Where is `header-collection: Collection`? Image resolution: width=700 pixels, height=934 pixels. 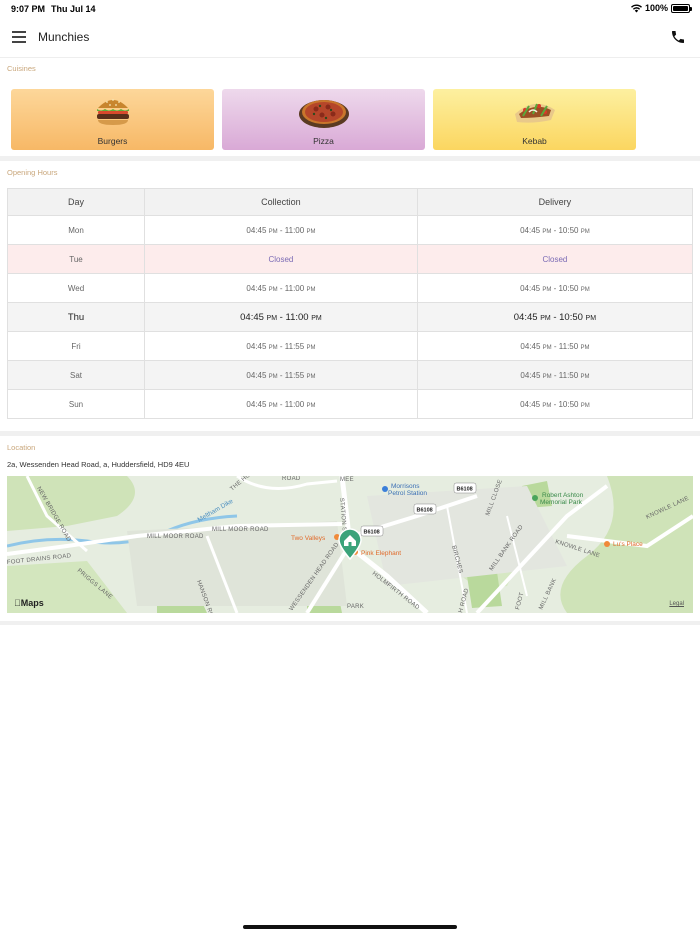
header-collection: Collection is located at coordinates (281, 202).